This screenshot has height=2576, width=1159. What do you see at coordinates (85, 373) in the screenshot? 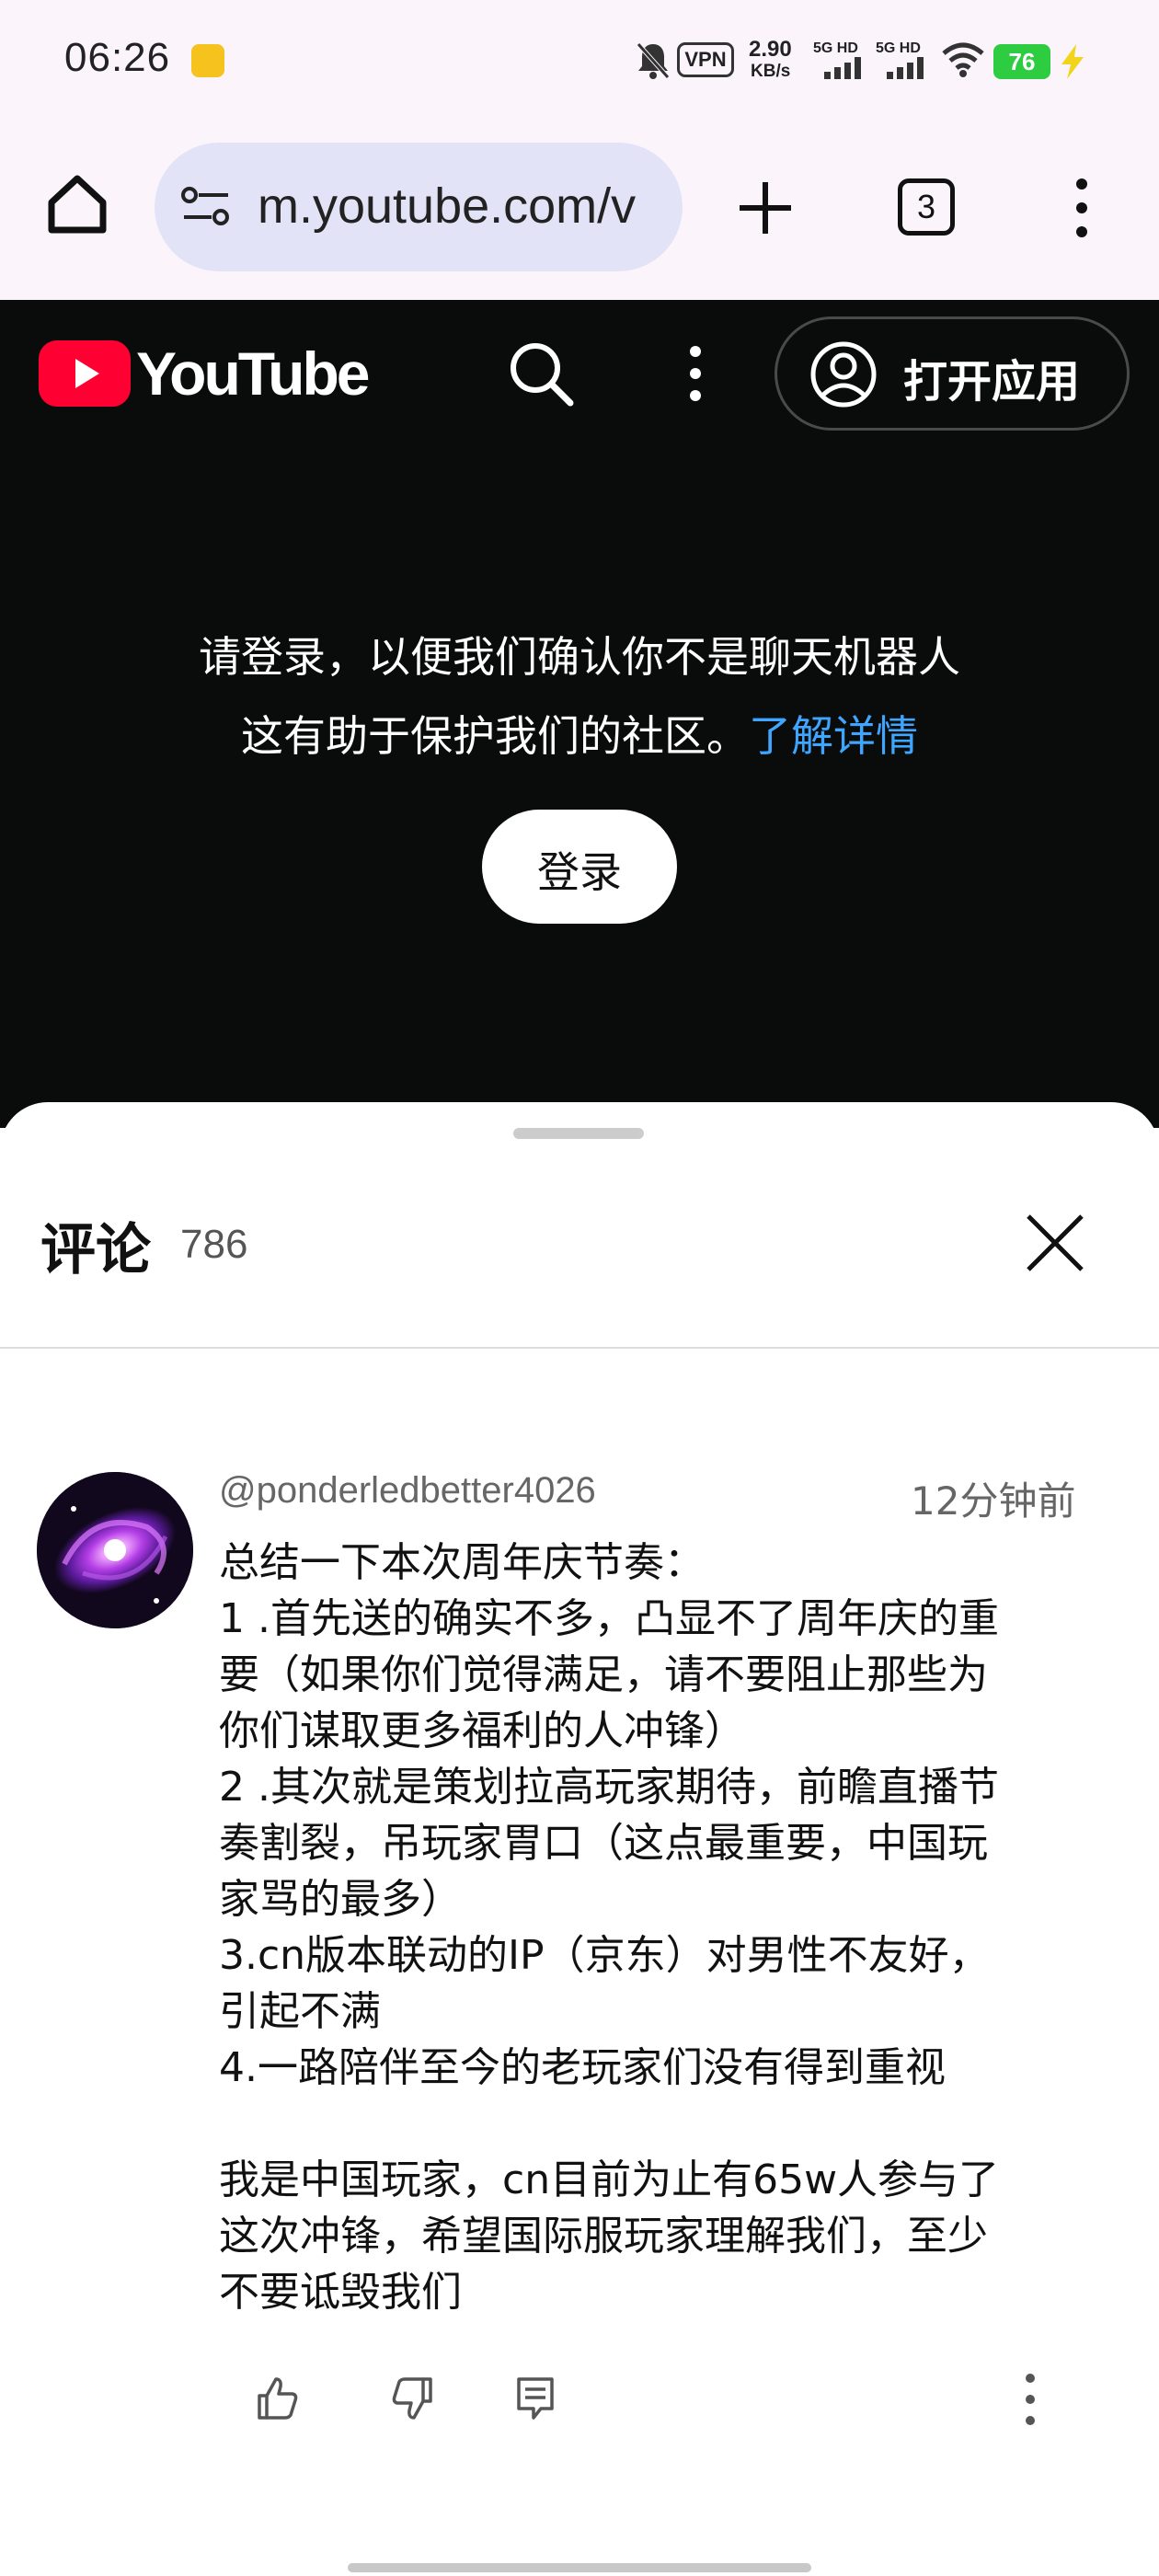
I see `youtube-play-icon` at bounding box center [85, 373].